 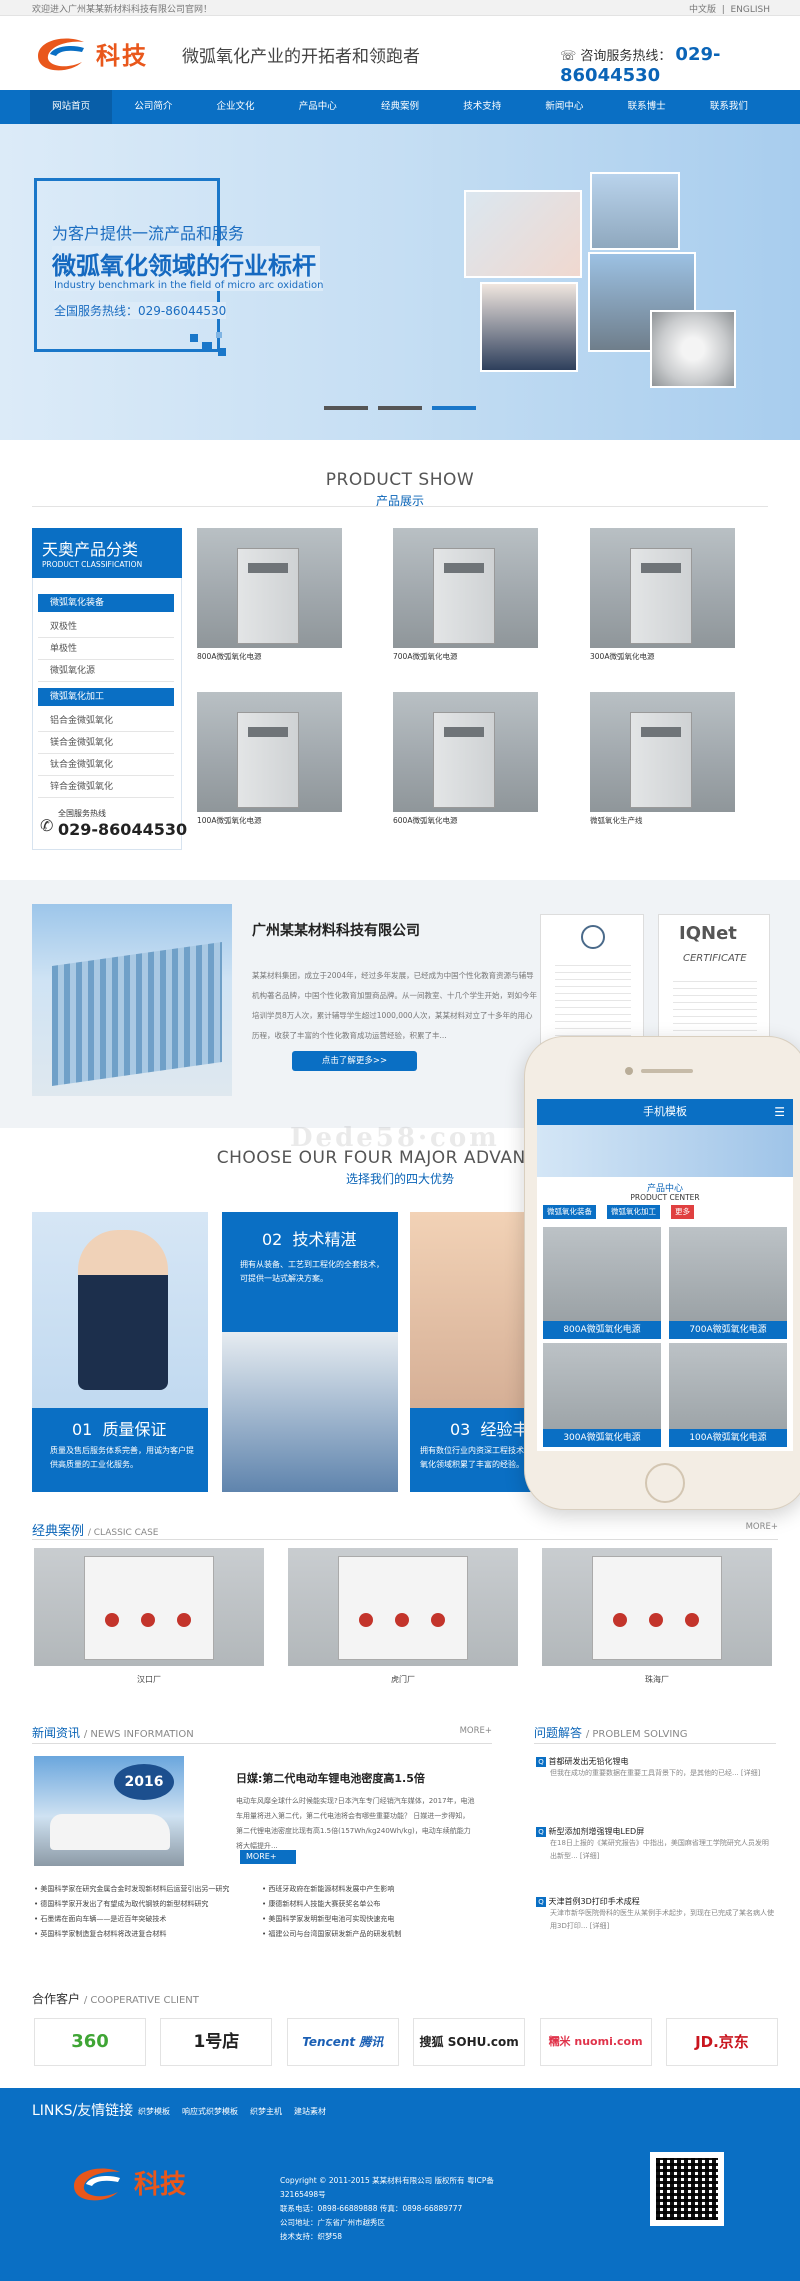 What do you see at coordinates (354, 1061) in the screenshot?
I see `about-more-button: 点击了解更多>>` at bounding box center [354, 1061].